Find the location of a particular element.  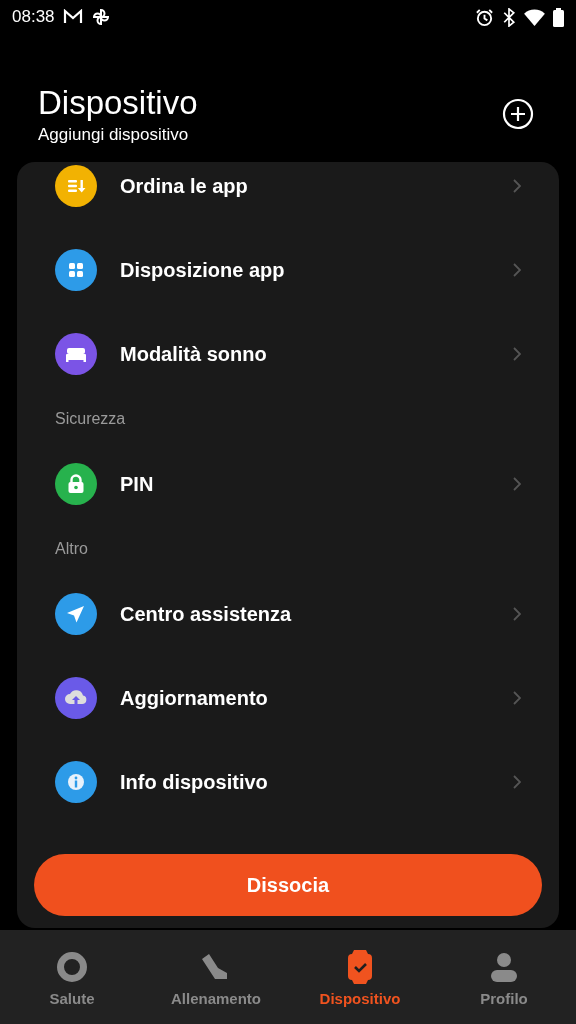

dissociate-button: Dissocia is located at coordinates (288, 885).